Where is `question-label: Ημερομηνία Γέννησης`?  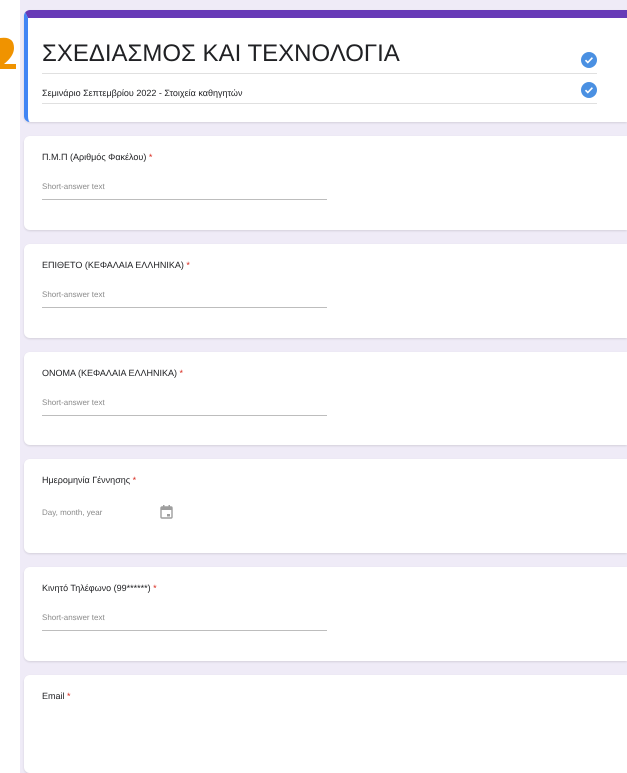
question-label: Ημερομηνία Γέννησης is located at coordinates (86, 480).